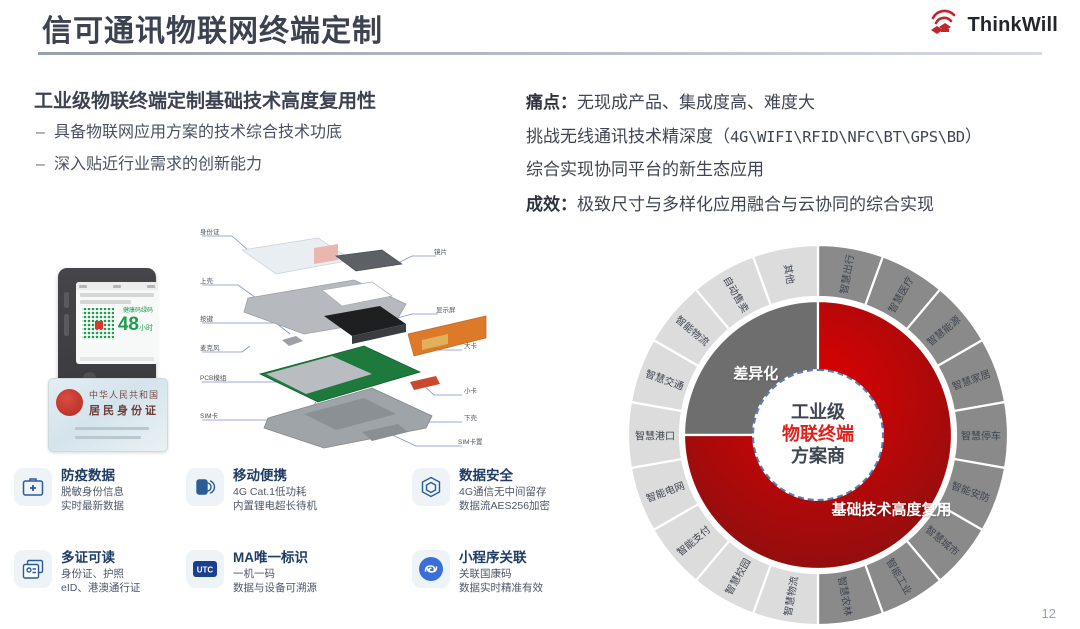 This screenshot has width=1080, height=629. I want to click on part-lens, so click(369, 260).